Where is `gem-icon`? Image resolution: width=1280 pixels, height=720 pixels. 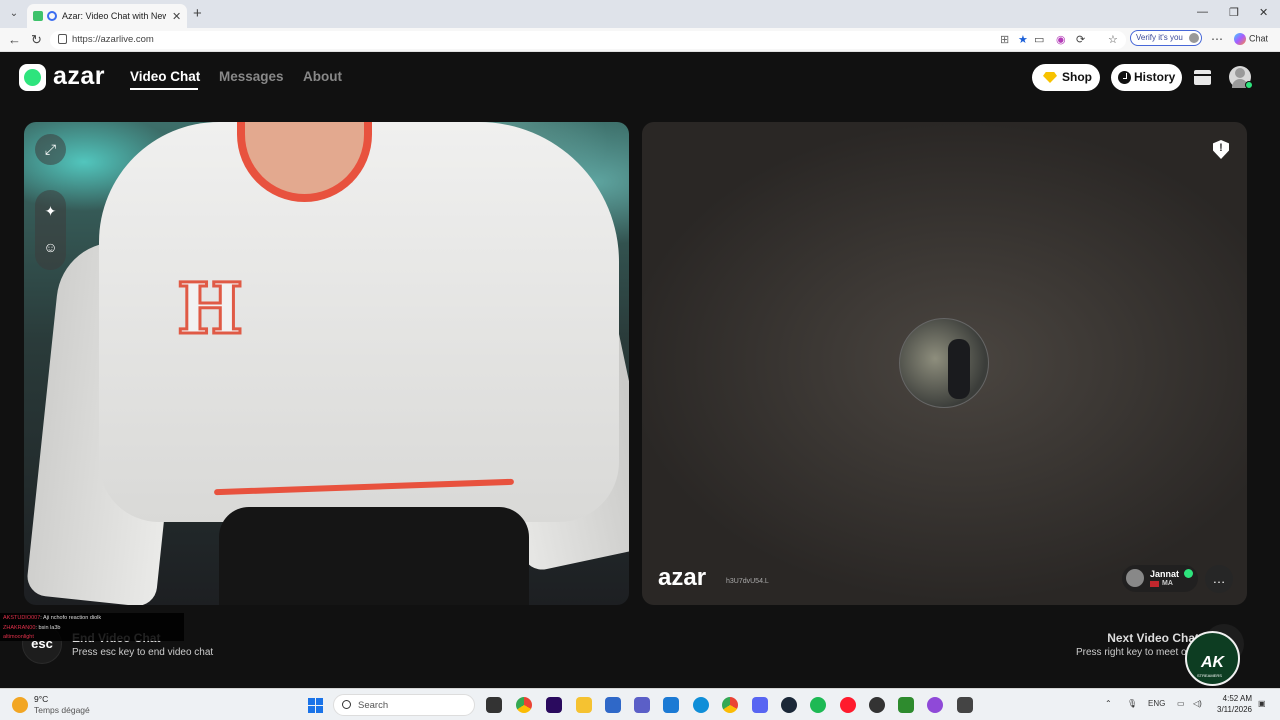 gem-icon is located at coordinates (1050, 77).